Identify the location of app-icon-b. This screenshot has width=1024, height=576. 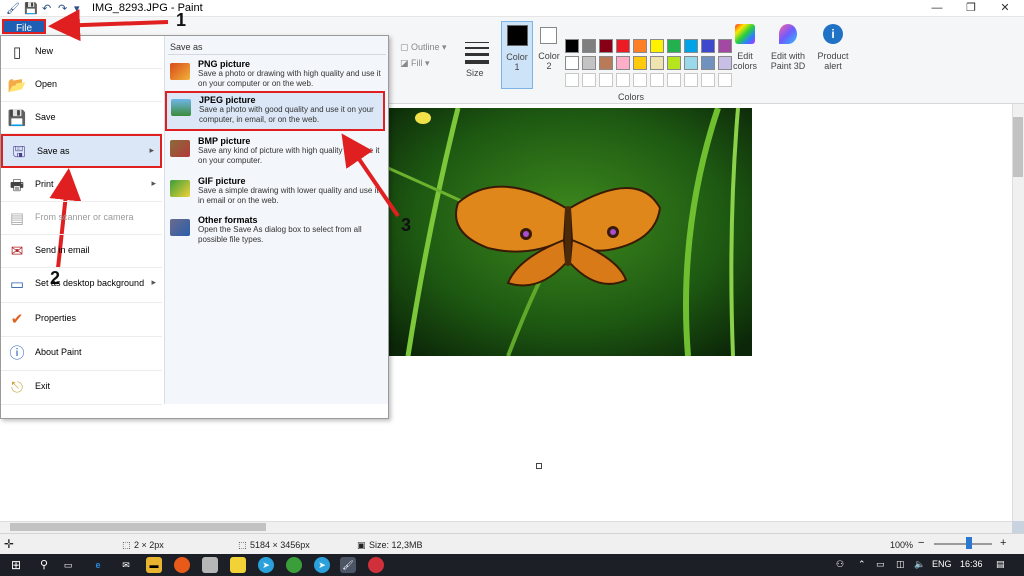
(376, 565).